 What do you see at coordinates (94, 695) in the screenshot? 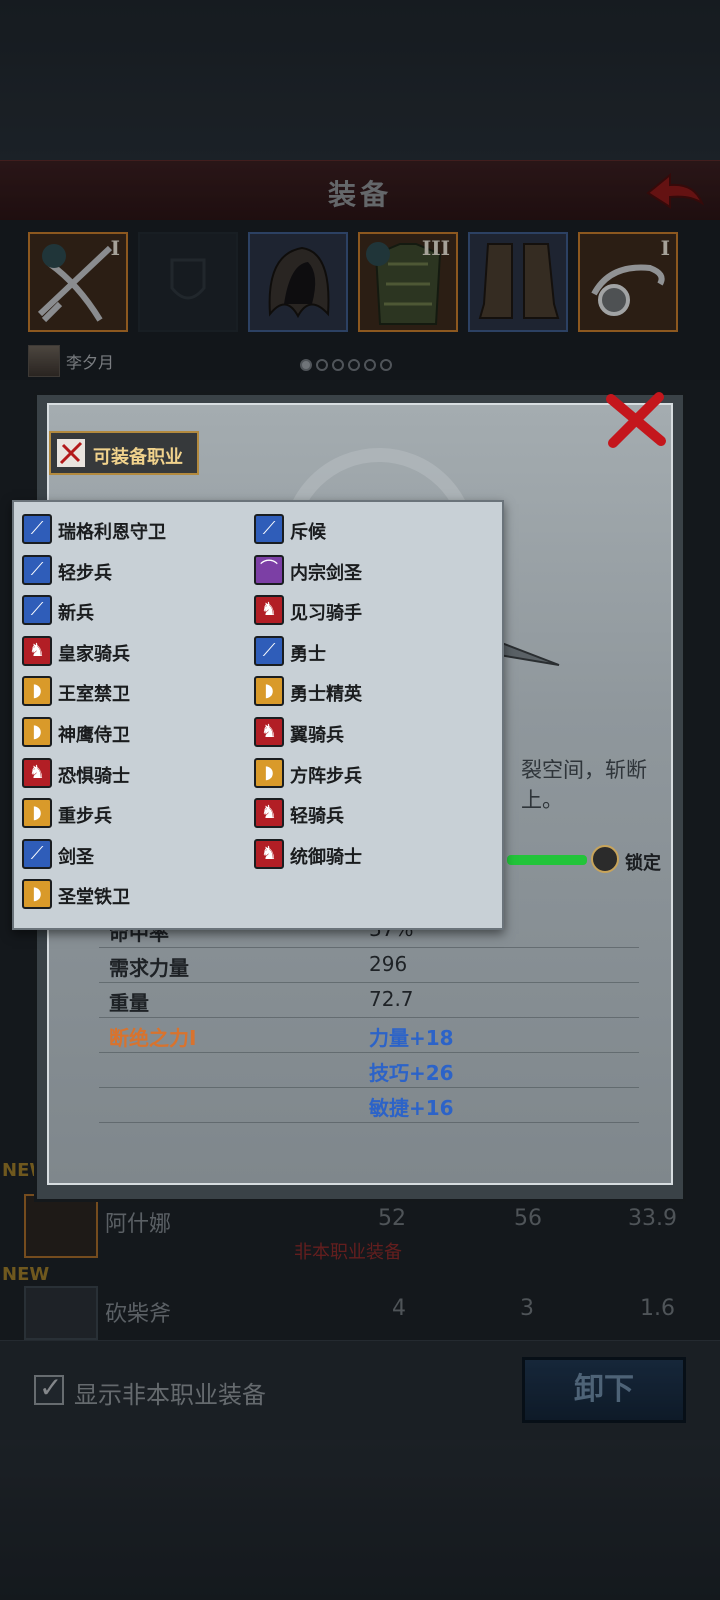
I see `class-name: 王室禁卫` at bounding box center [94, 695].